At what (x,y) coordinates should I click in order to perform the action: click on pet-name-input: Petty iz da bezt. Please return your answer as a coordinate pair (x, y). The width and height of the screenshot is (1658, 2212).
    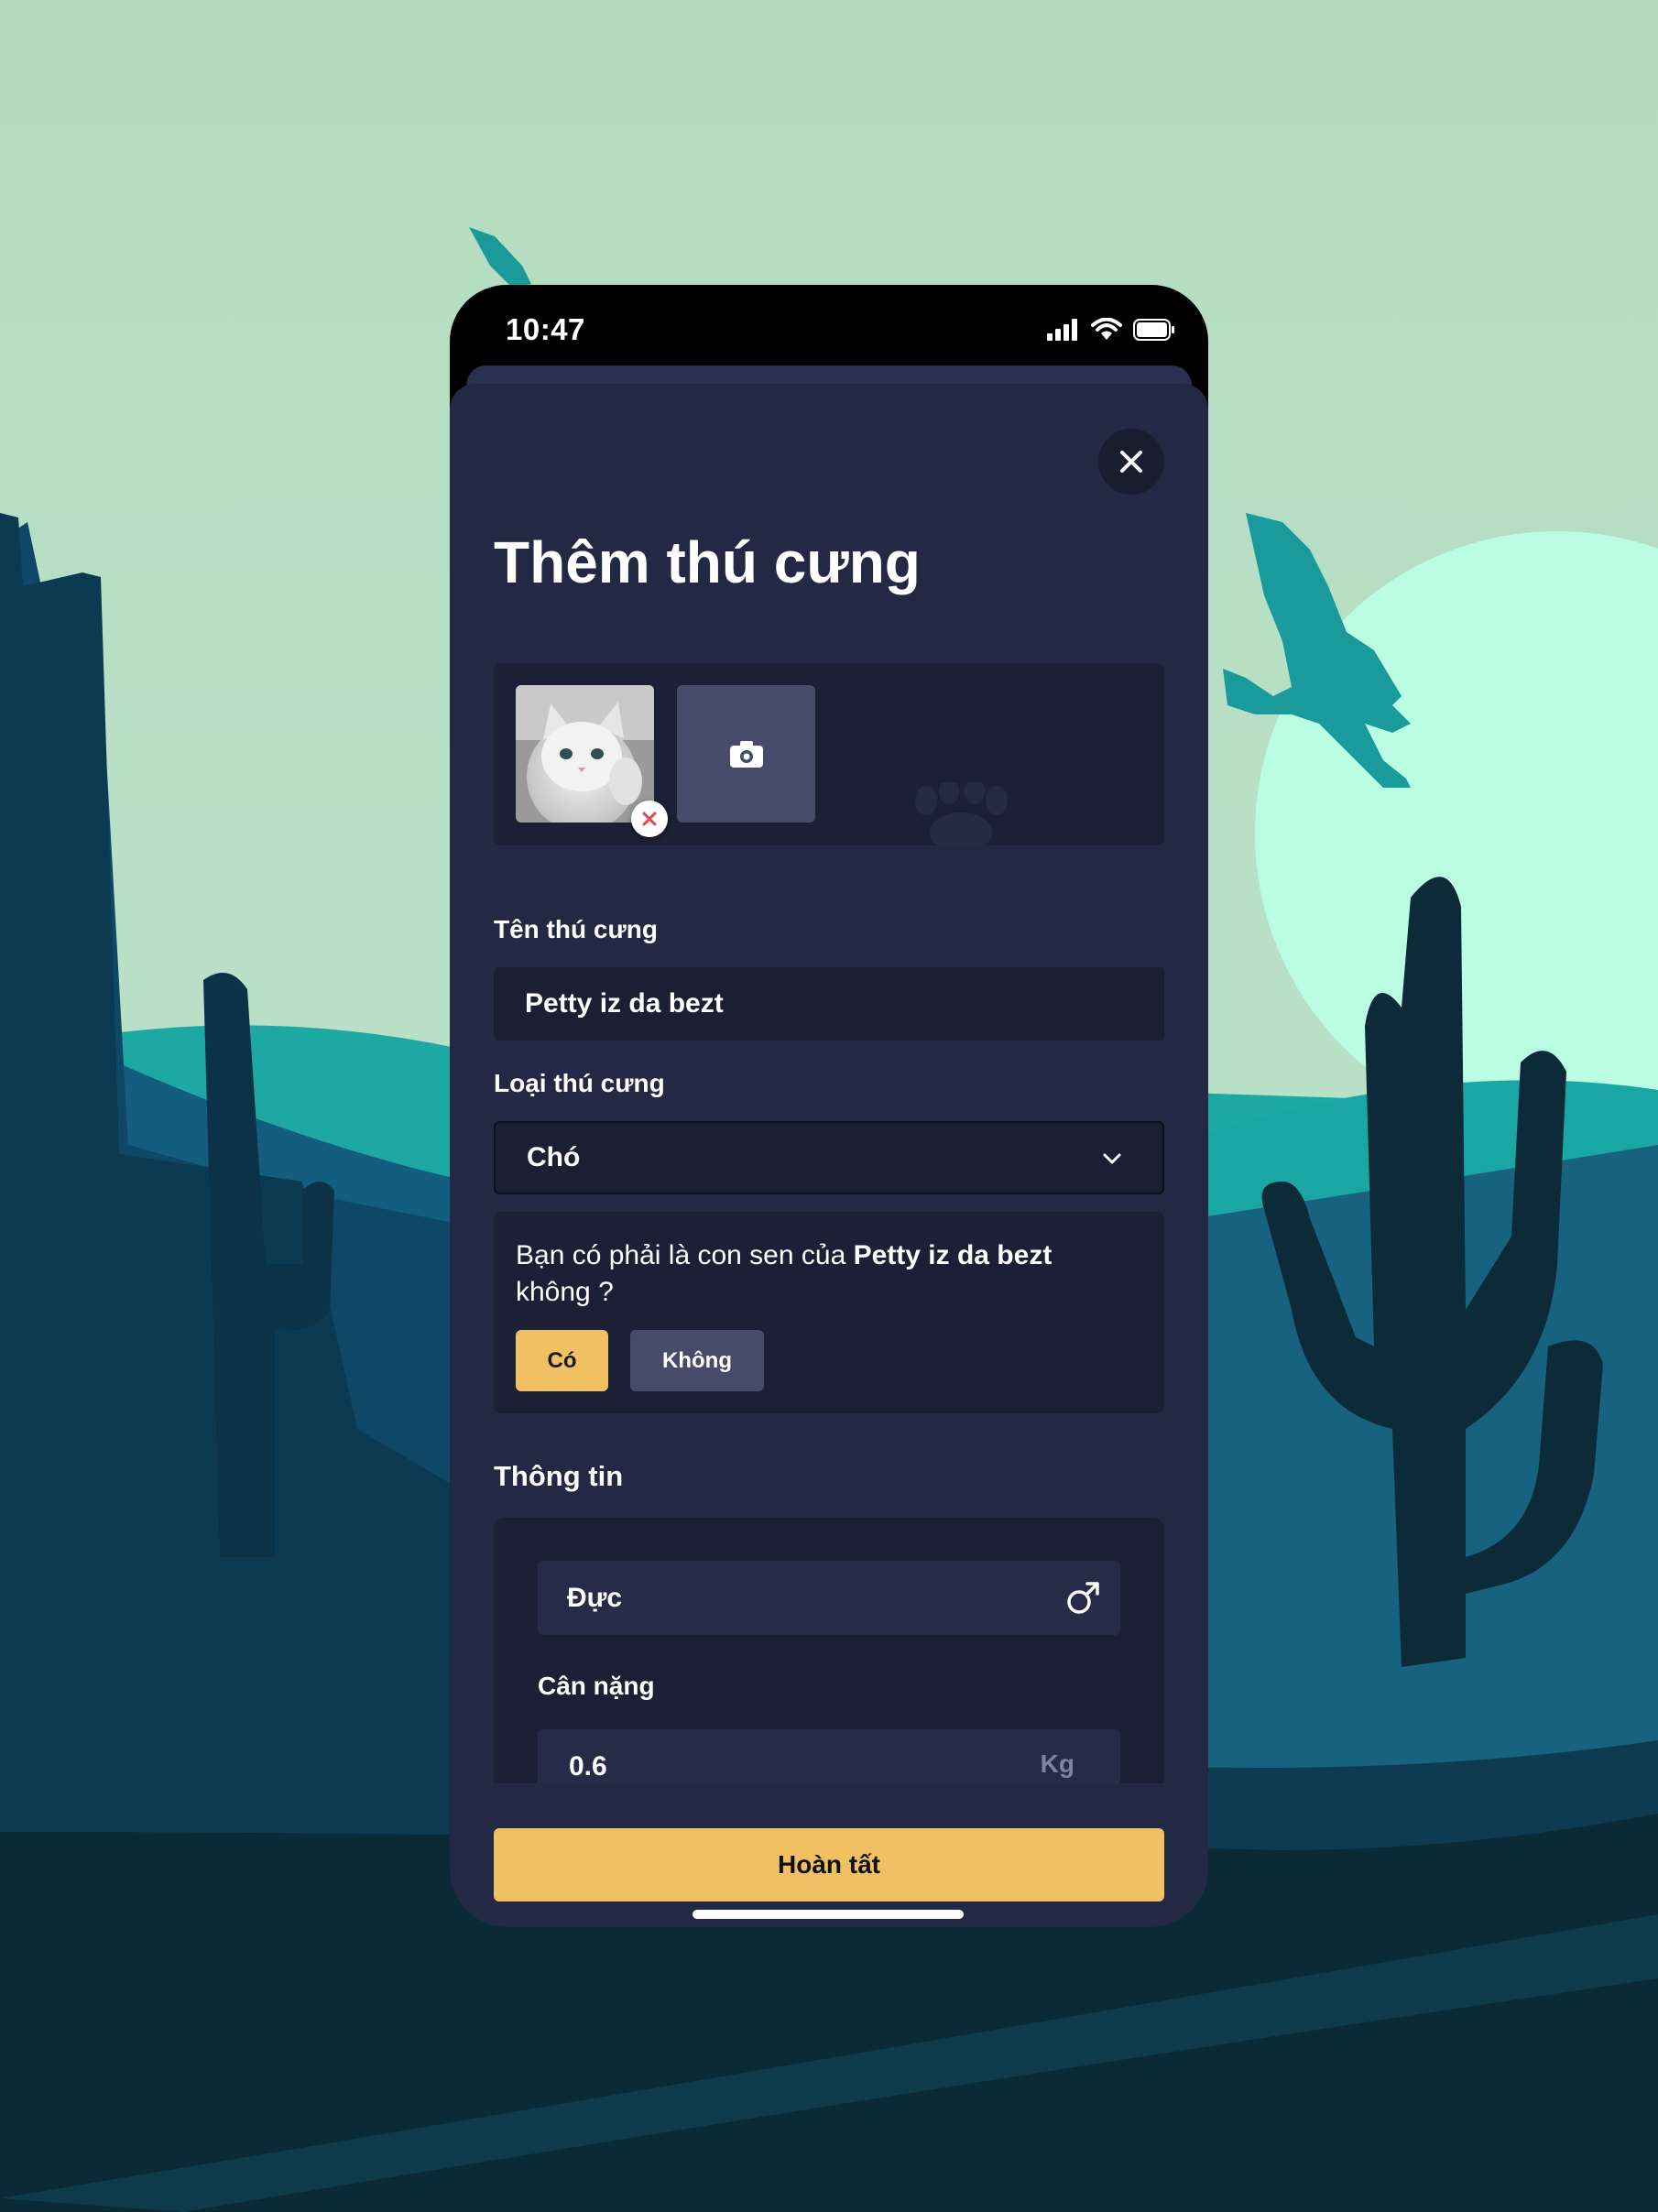
    Looking at the image, I should click on (829, 1004).